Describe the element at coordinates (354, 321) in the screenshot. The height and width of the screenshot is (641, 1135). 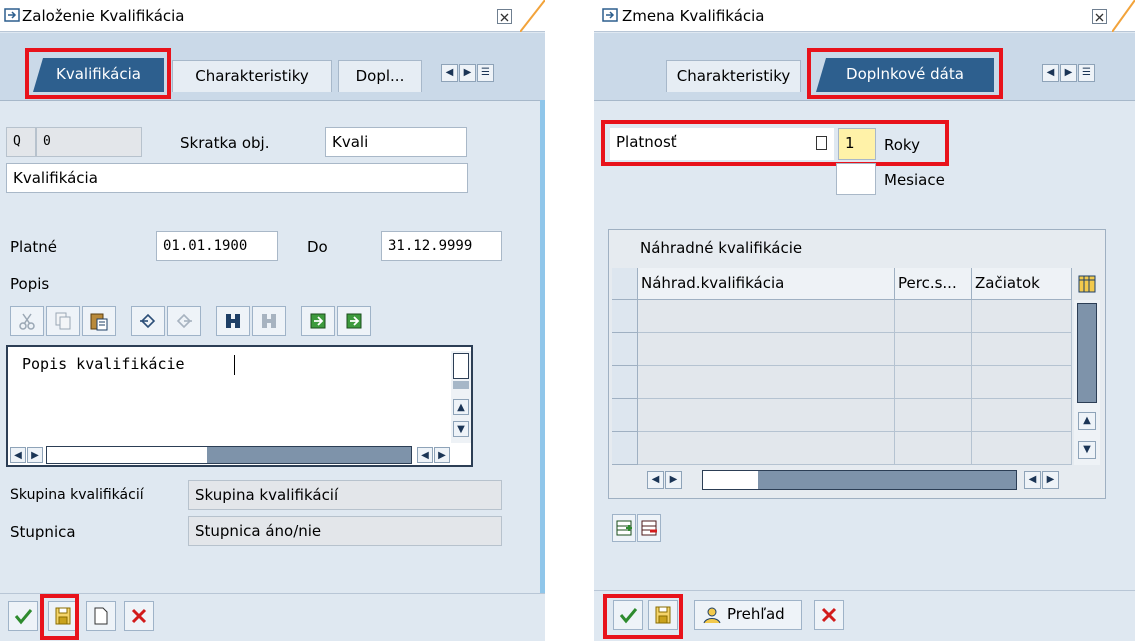
I see `download-icon` at that location.